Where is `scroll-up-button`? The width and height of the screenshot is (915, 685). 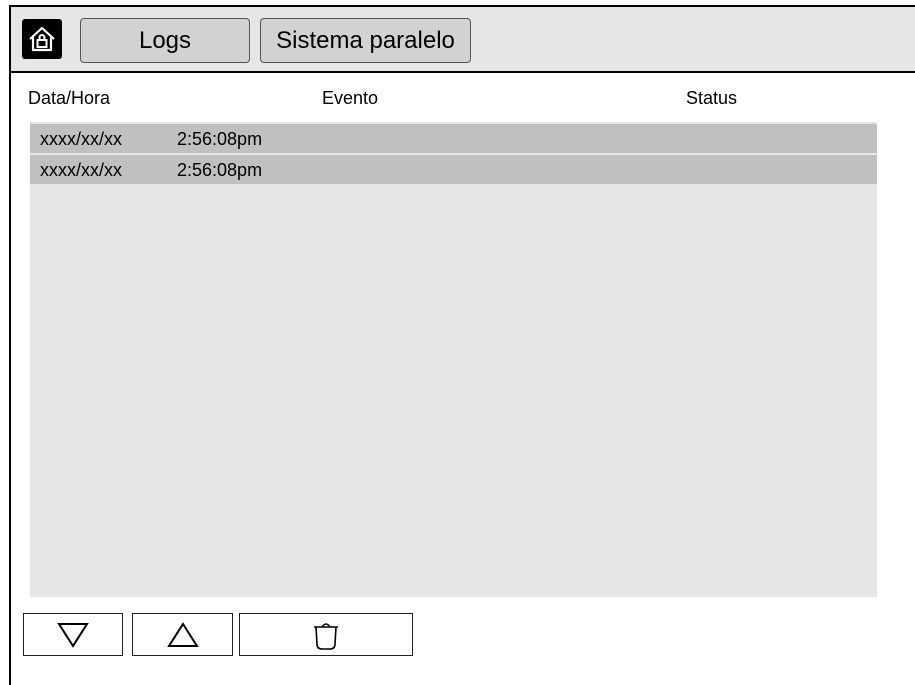 scroll-up-button is located at coordinates (182, 634).